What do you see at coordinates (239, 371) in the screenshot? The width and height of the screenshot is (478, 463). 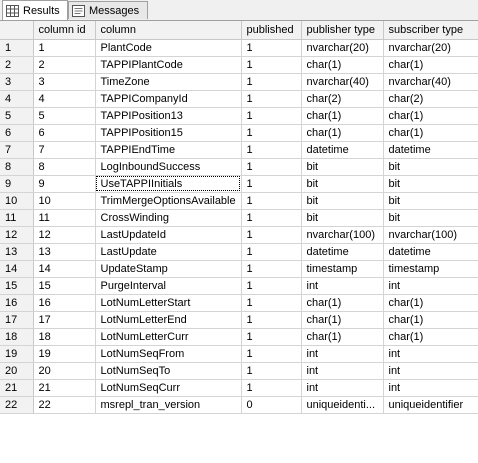 I see `table-row: 20 20 LotNumSeqTo 1 int int` at bounding box center [239, 371].